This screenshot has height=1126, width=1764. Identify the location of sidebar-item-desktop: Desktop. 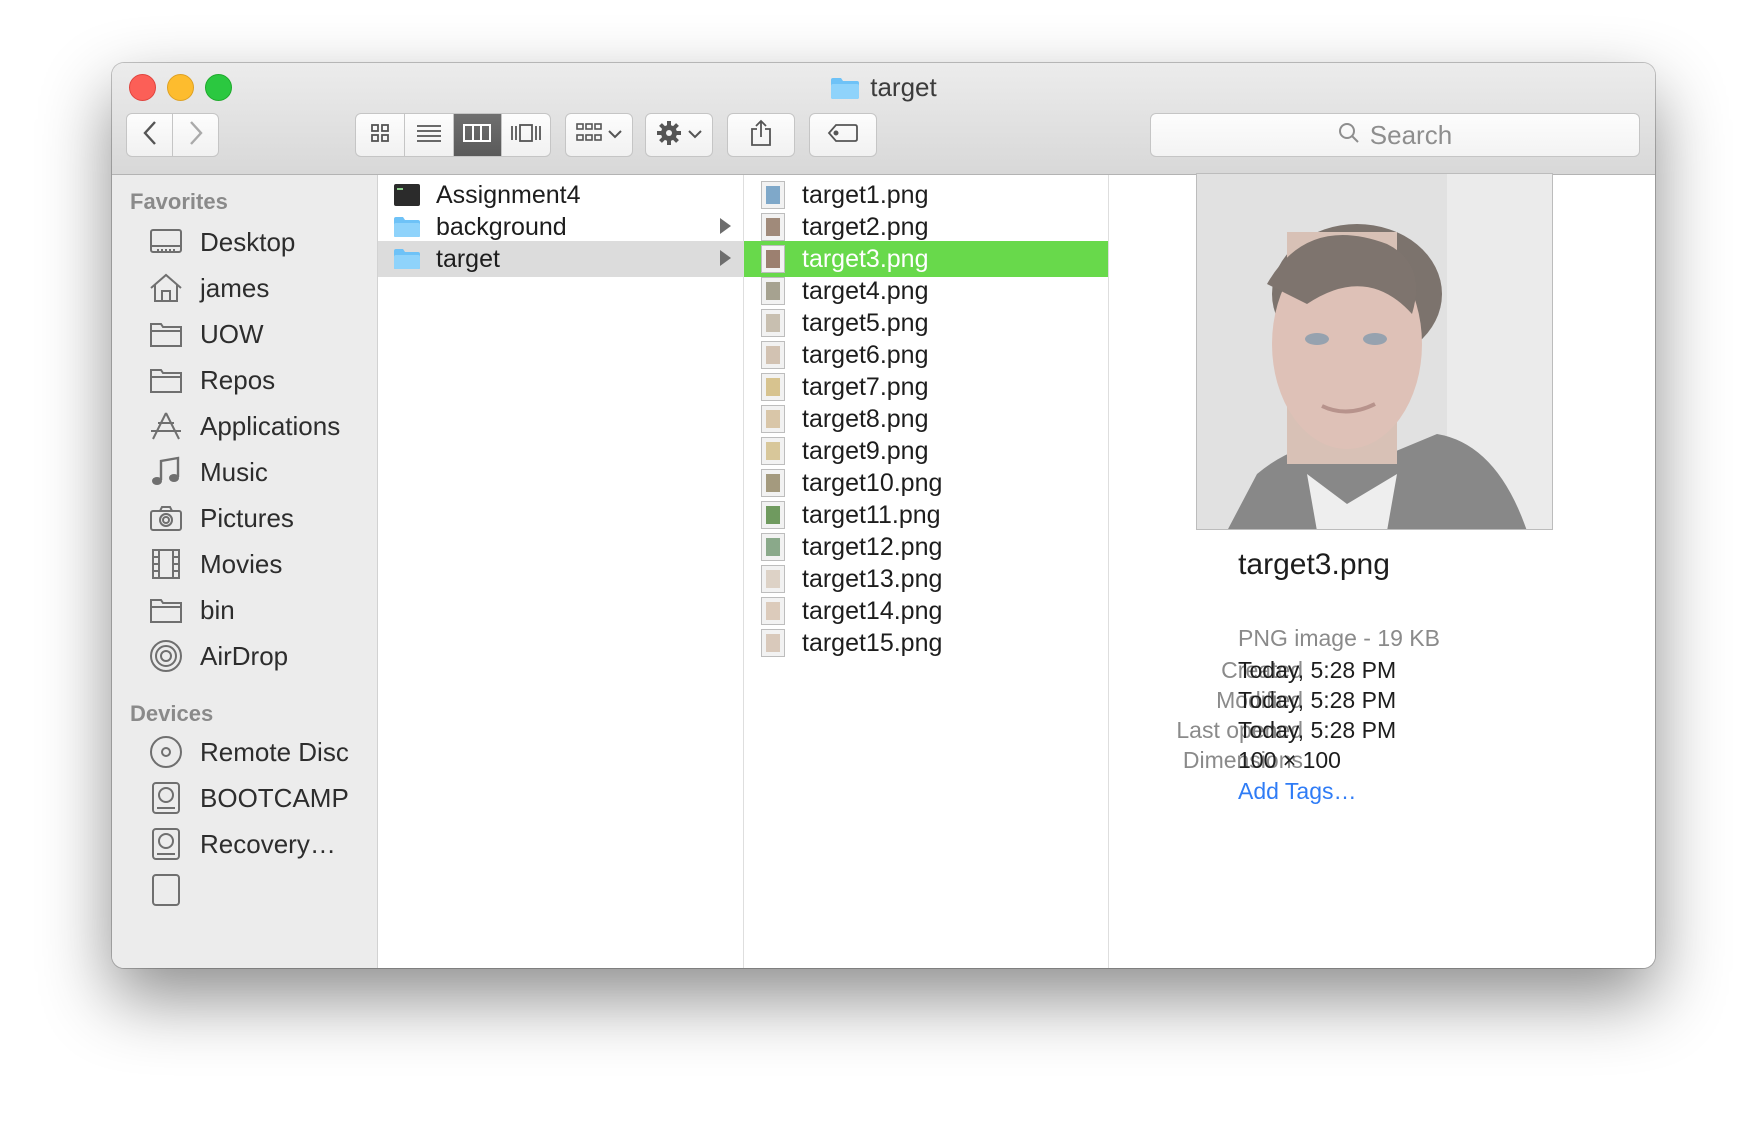
(244, 242).